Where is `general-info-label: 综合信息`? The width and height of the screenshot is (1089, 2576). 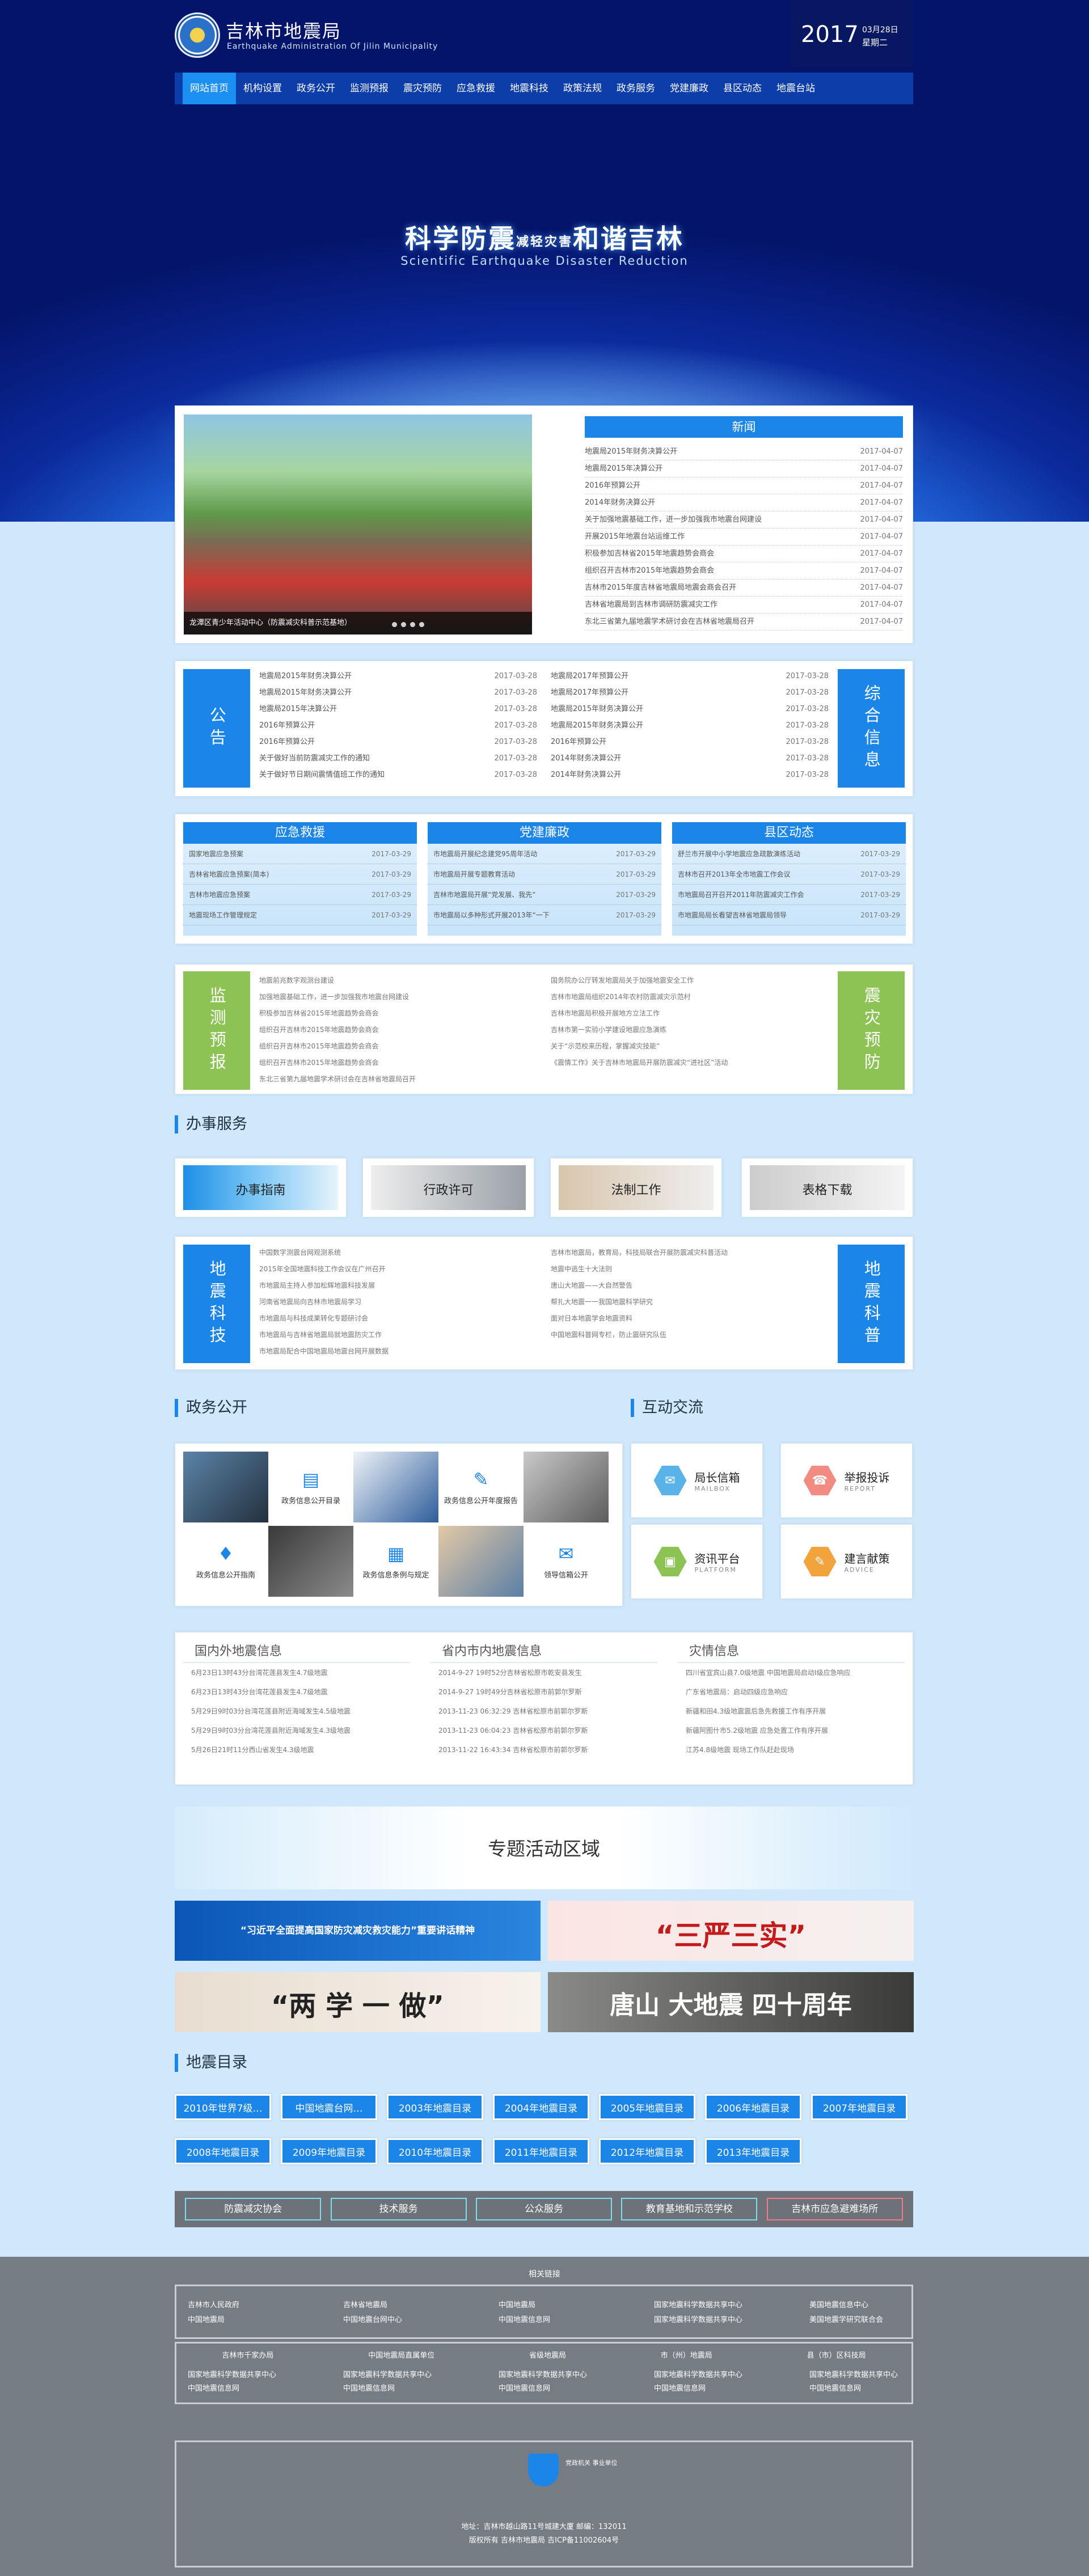
general-info-label: 综合信息 is located at coordinates (871, 728).